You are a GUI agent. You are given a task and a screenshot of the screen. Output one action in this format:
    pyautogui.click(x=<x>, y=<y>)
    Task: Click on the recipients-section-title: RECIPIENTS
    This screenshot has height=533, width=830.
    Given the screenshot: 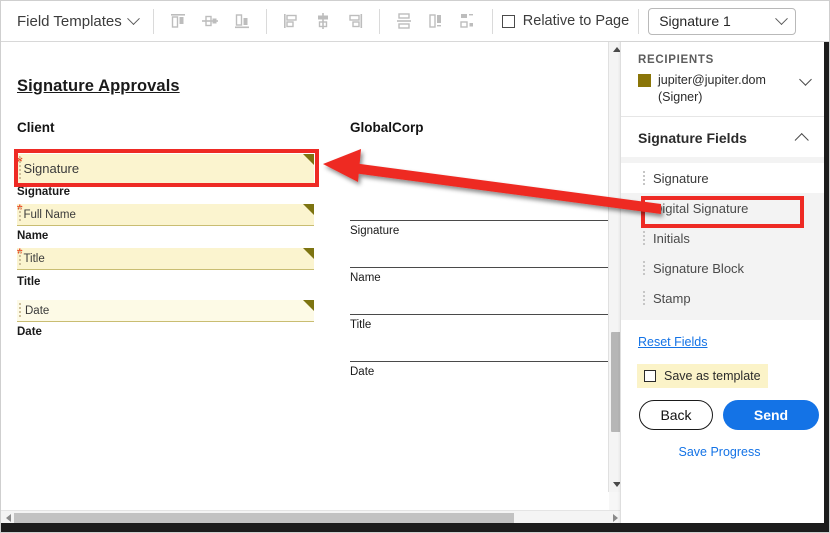 What is the action you would take?
    pyautogui.click(x=676, y=60)
    